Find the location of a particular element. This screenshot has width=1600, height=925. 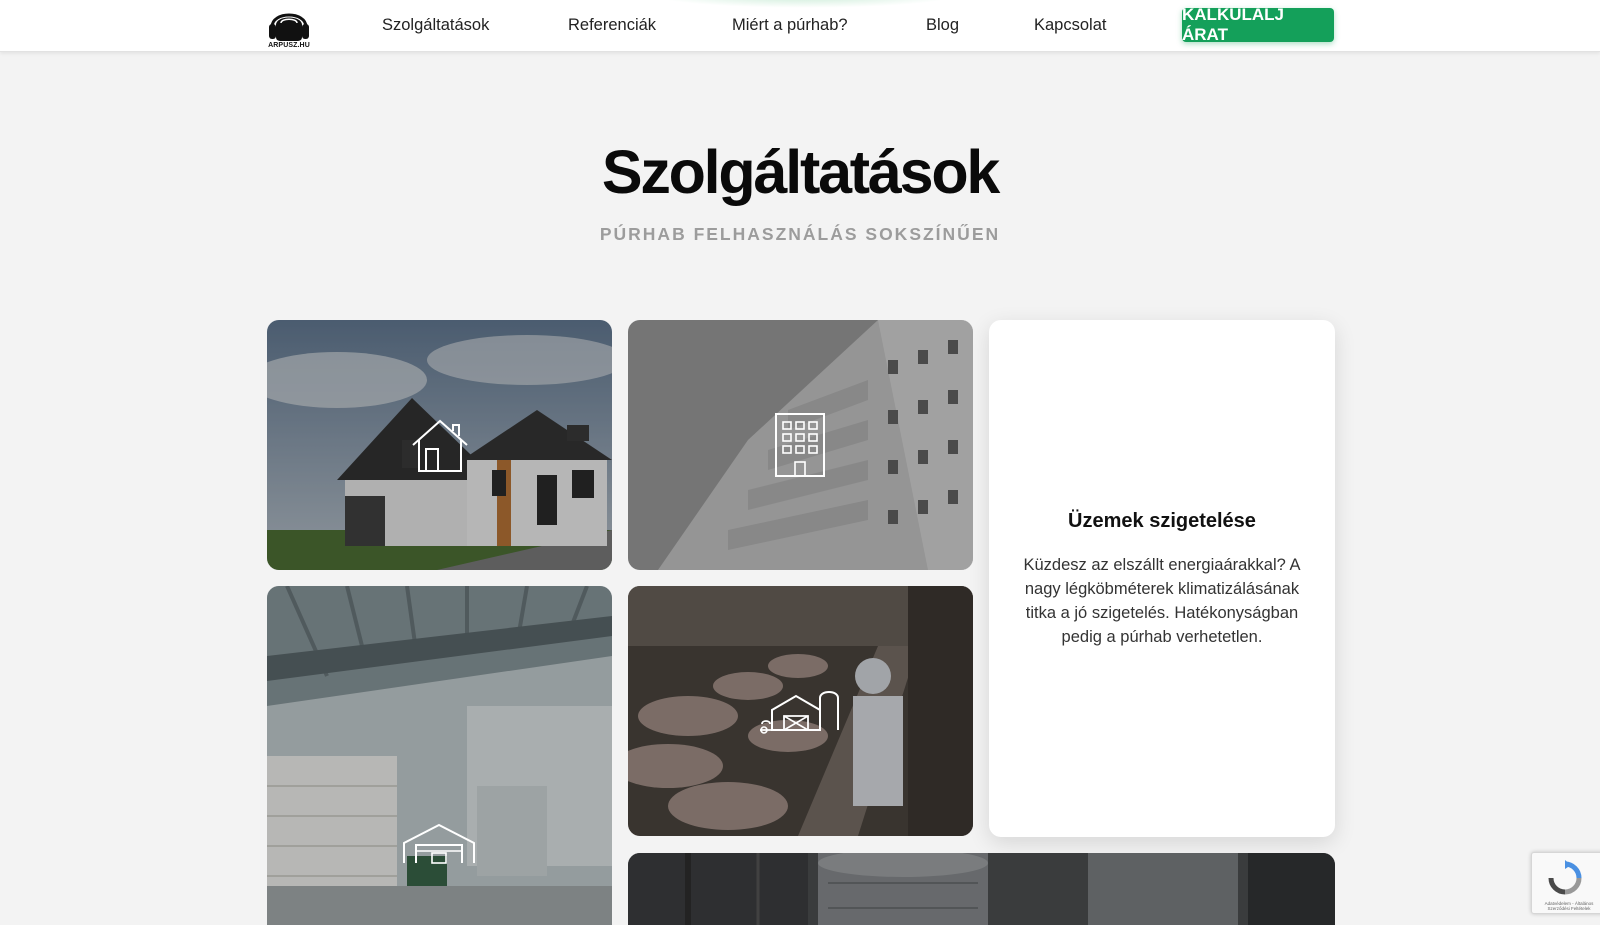

page-subtitle: PÚRHAB FELHASZNÁLÁS SOKSZÍNŰEN is located at coordinates (800, 234).